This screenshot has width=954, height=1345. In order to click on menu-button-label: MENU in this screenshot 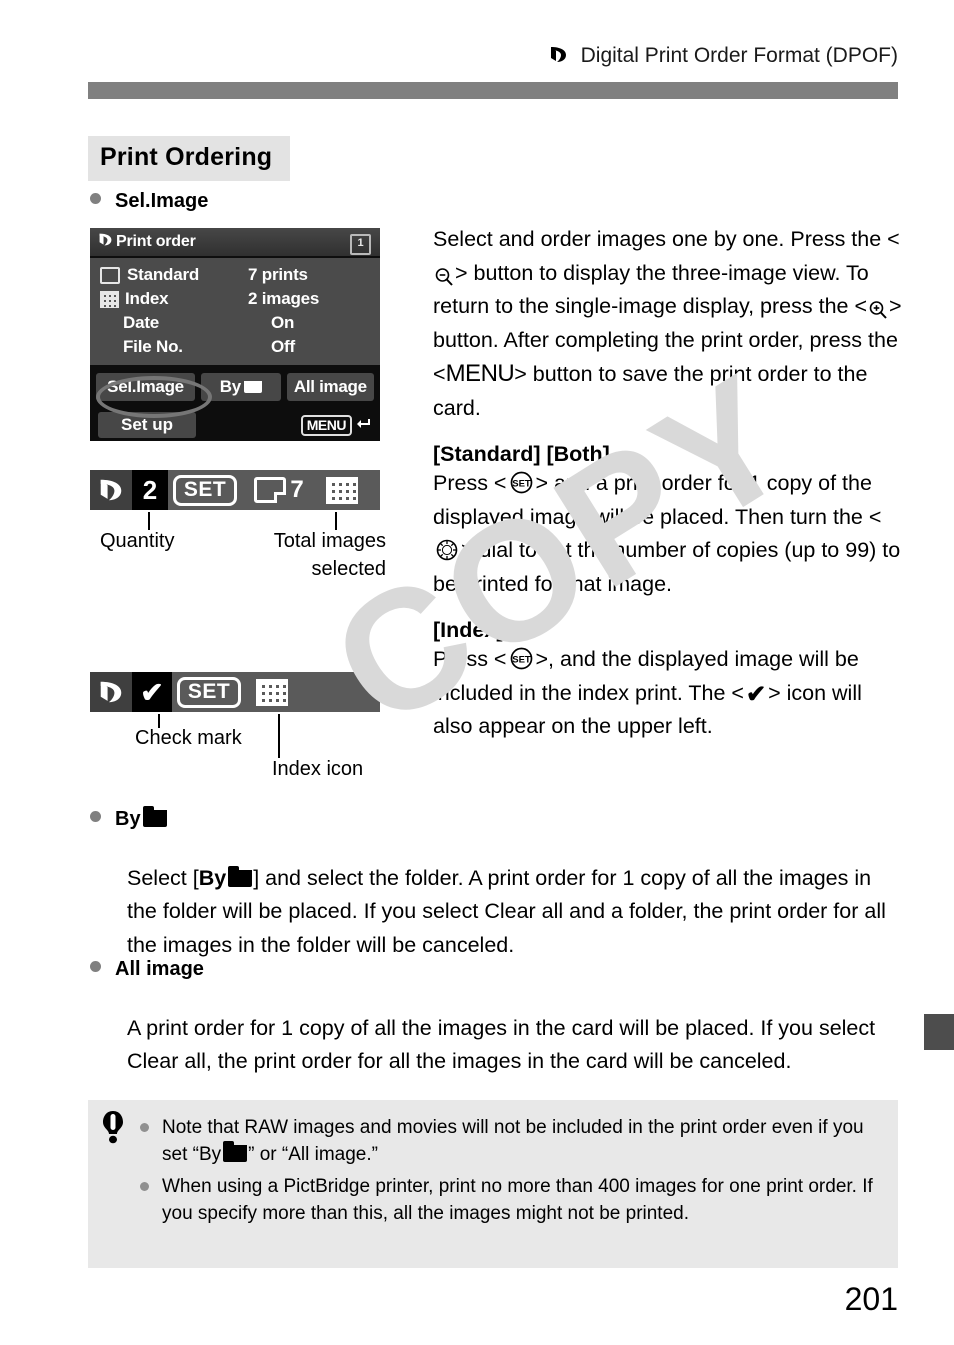, I will do `click(480, 373)`.